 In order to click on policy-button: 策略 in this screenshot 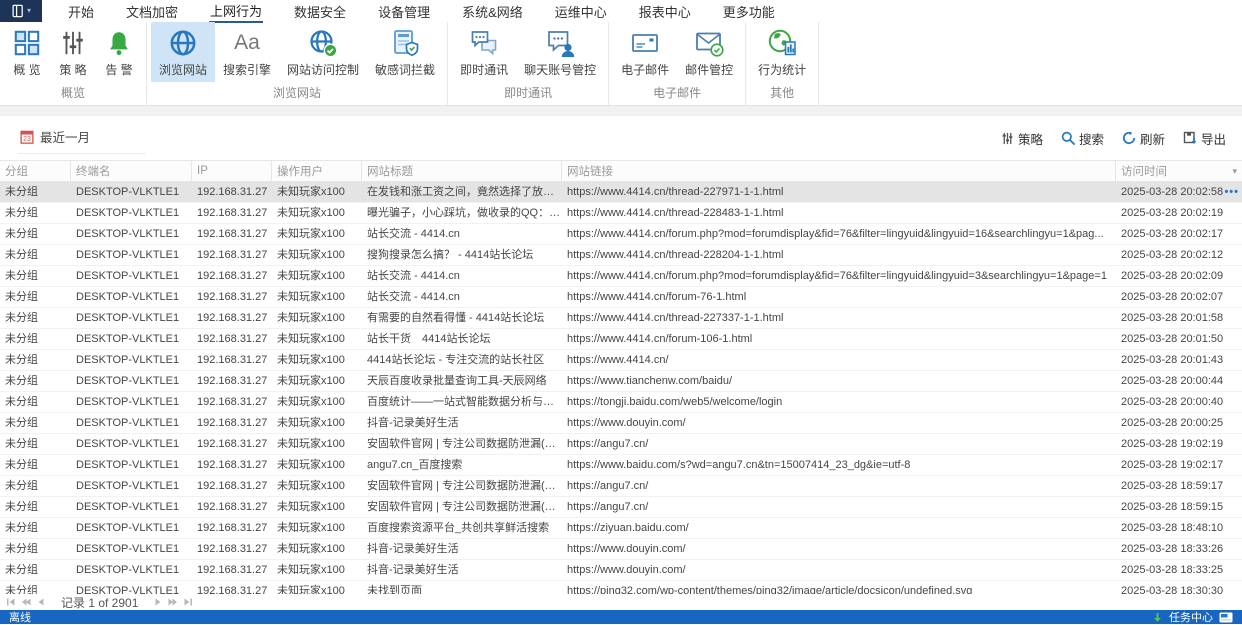, I will do `click(1022, 138)`.